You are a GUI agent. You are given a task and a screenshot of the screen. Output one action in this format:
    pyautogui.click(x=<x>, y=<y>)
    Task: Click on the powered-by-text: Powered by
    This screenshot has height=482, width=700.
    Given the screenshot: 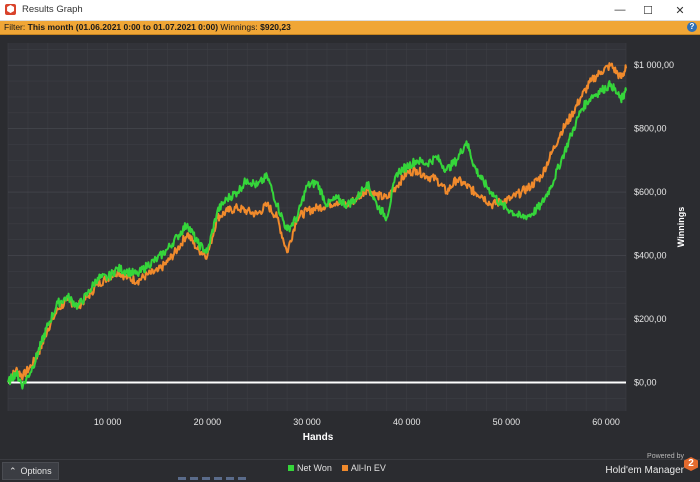 What is the action you would take?
    pyautogui.click(x=665, y=456)
    